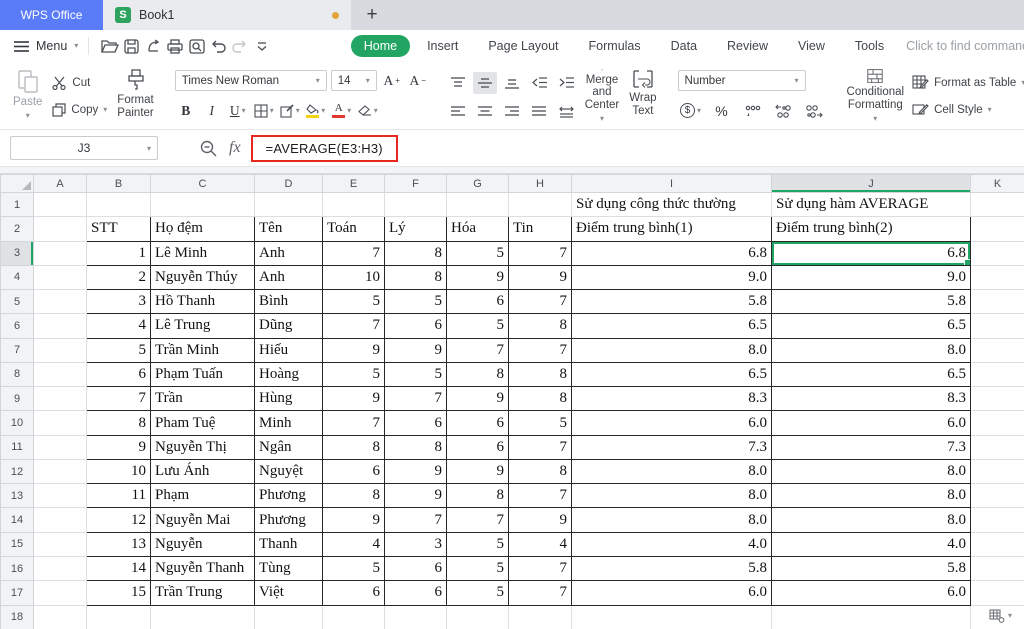 The image size is (1024, 629). Describe the element at coordinates (118, 326) in the screenshot. I see `cell-B6: 4` at that location.